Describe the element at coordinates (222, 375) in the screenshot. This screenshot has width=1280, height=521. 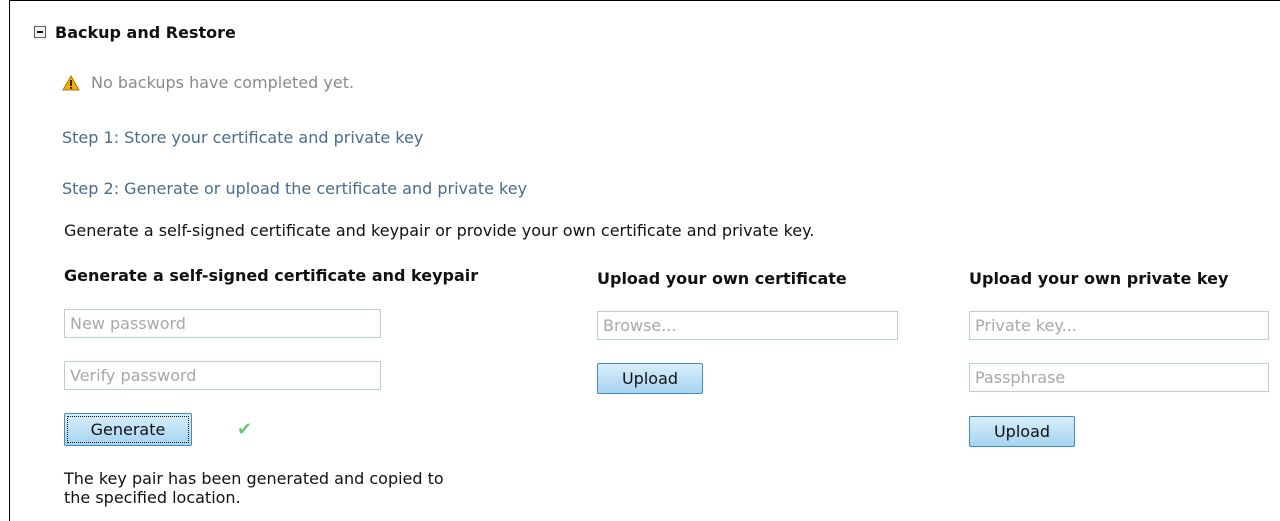
I see `verify-password-field` at that location.